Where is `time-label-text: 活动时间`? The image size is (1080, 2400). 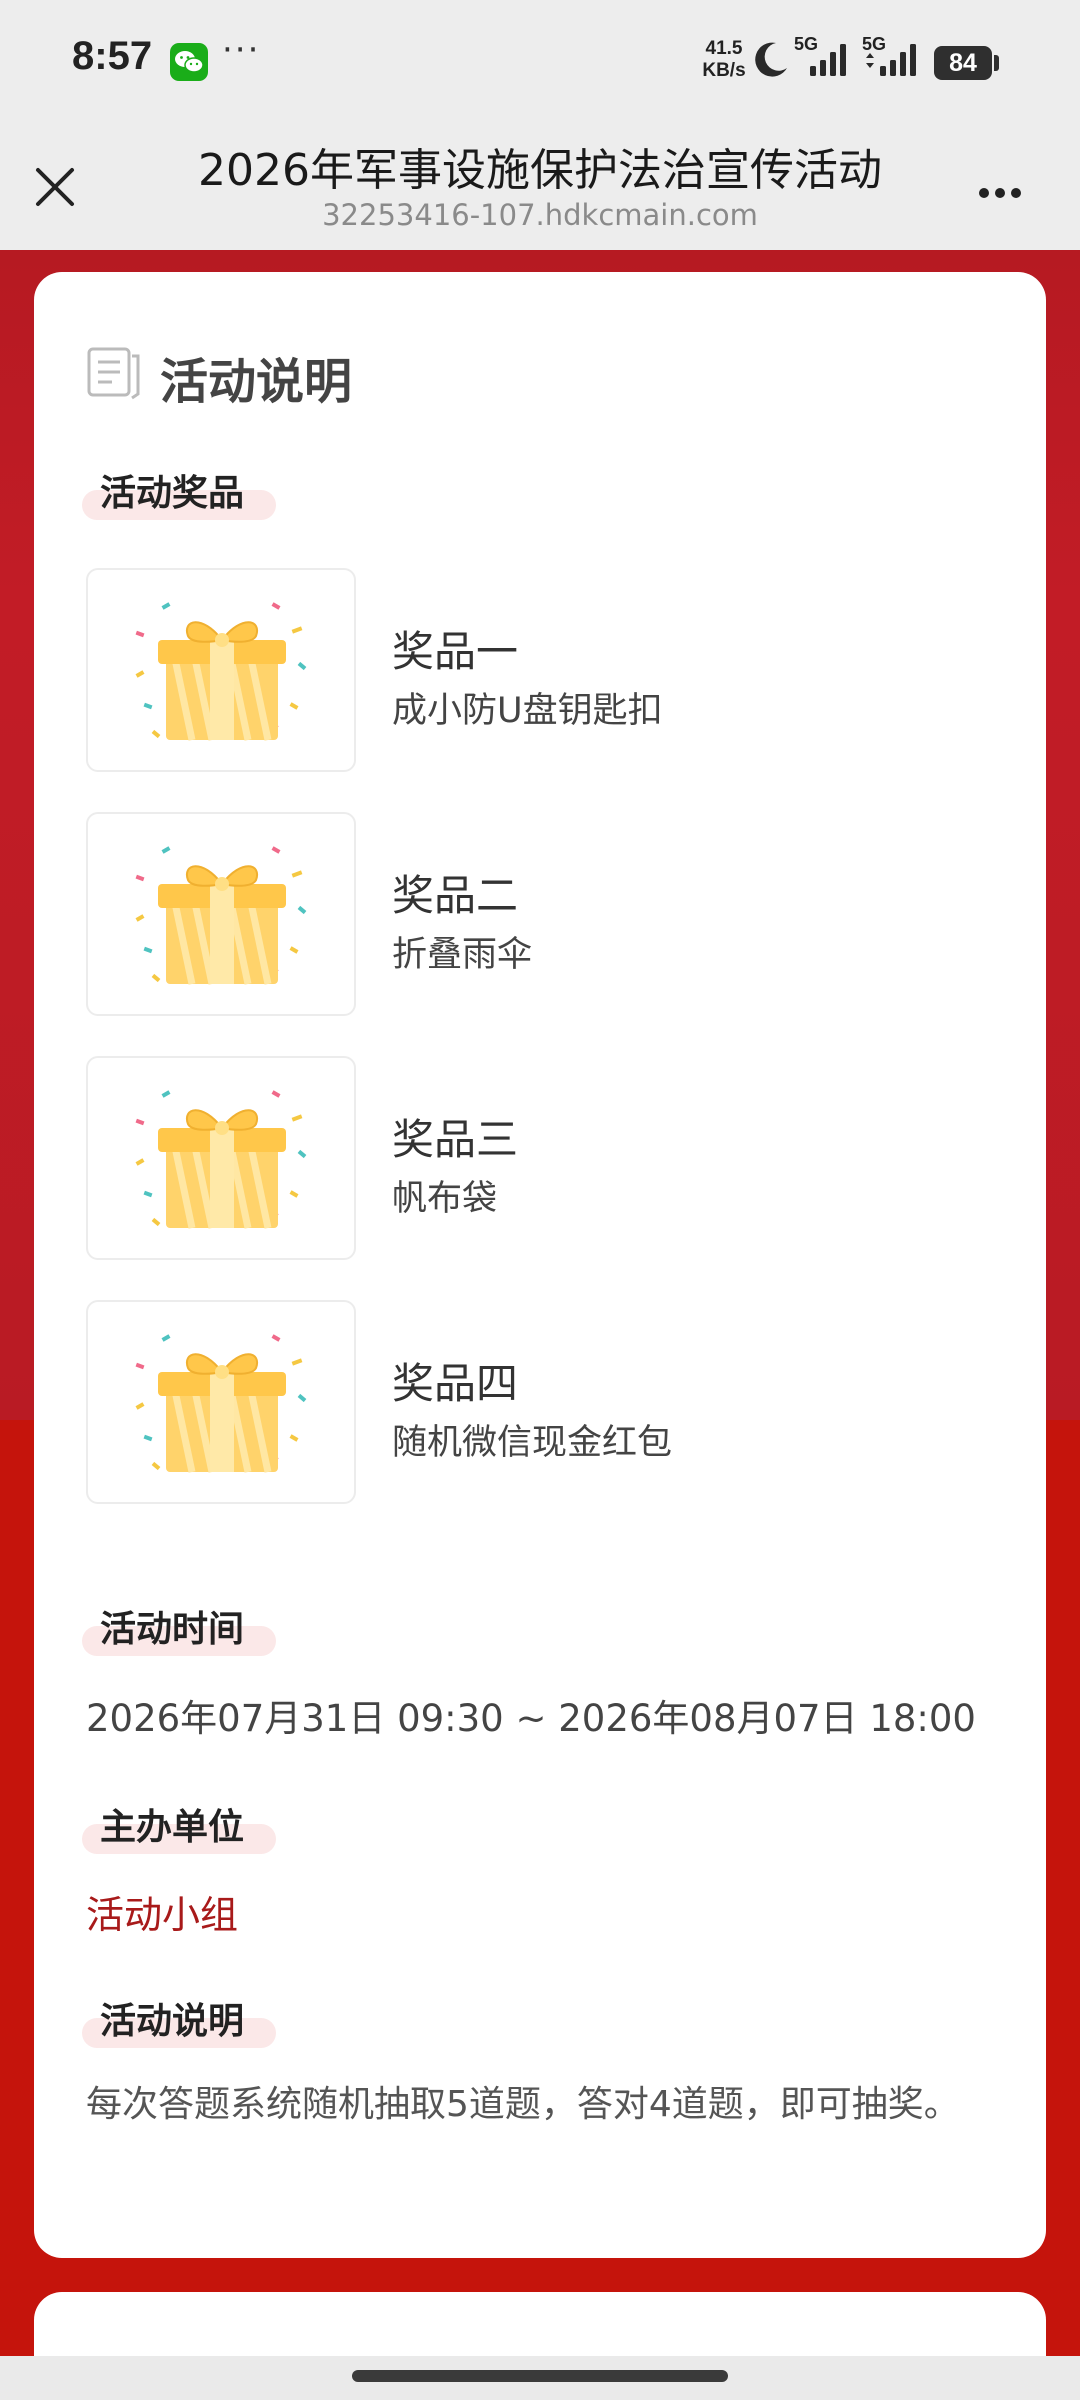 time-label-text: 活动时间 is located at coordinates (172, 1629).